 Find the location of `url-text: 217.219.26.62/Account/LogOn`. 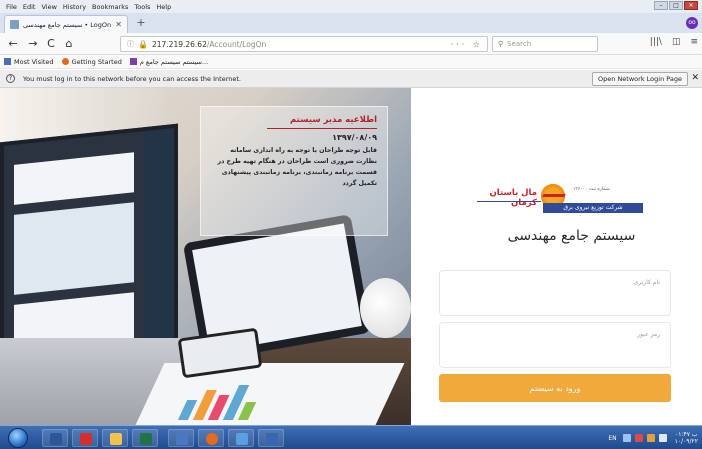

url-text: 217.219.26.62/Account/LogOn is located at coordinates (209, 44).